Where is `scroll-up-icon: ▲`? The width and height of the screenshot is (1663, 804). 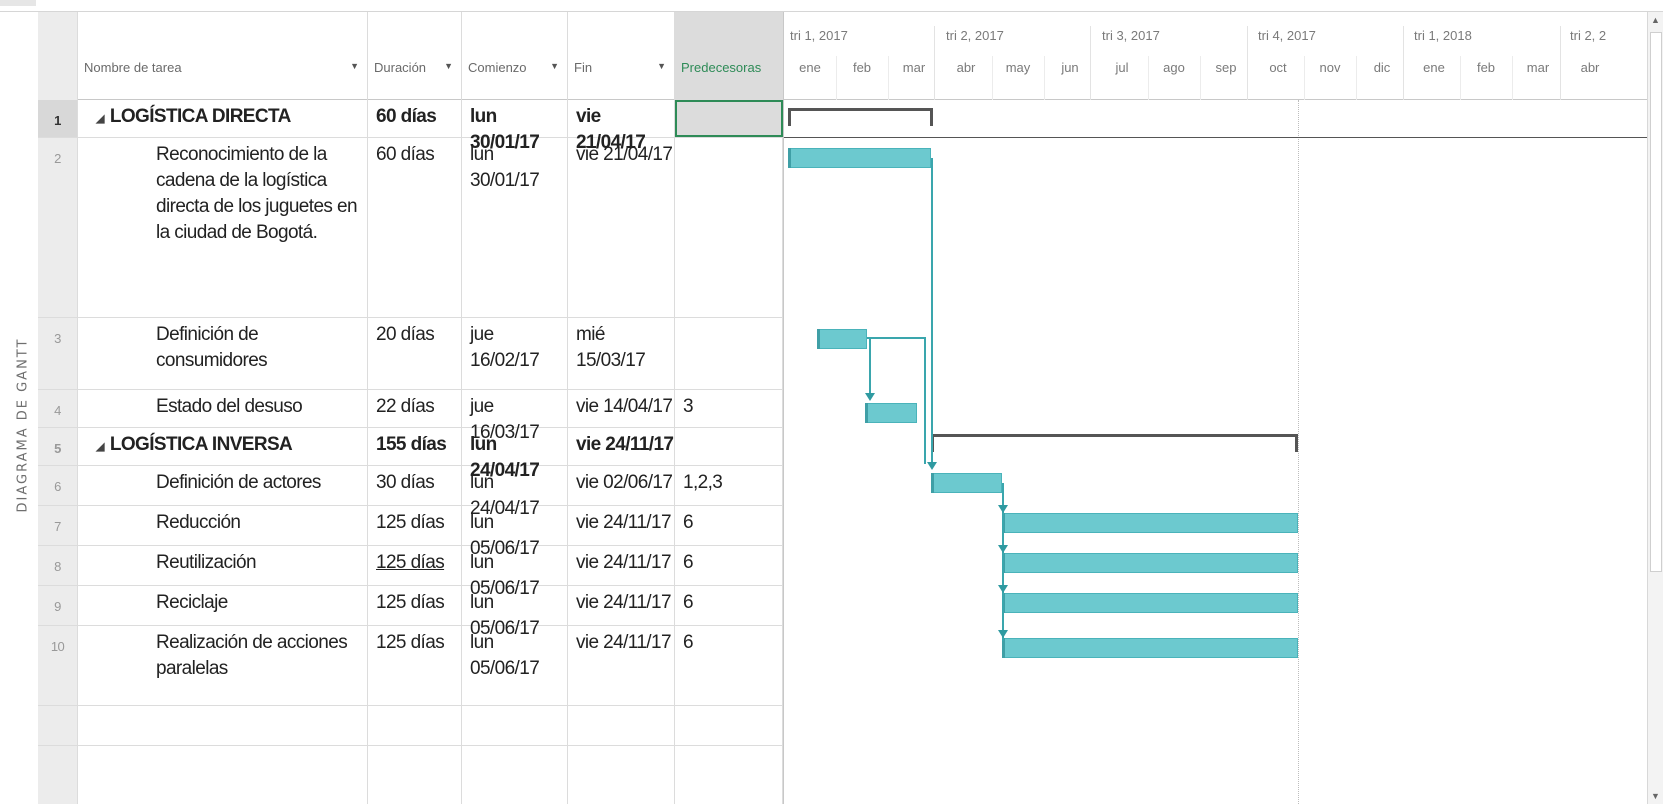
scroll-up-icon: ▲ is located at coordinates (1655, 20).